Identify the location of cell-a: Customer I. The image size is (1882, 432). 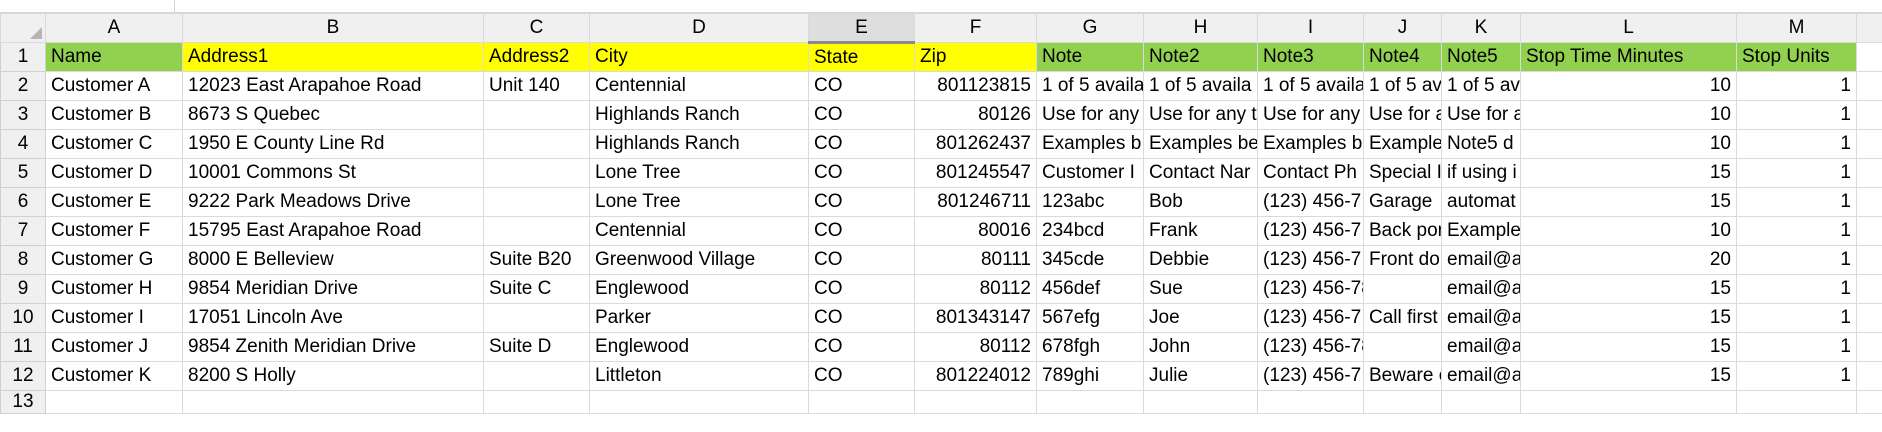
(114, 318).